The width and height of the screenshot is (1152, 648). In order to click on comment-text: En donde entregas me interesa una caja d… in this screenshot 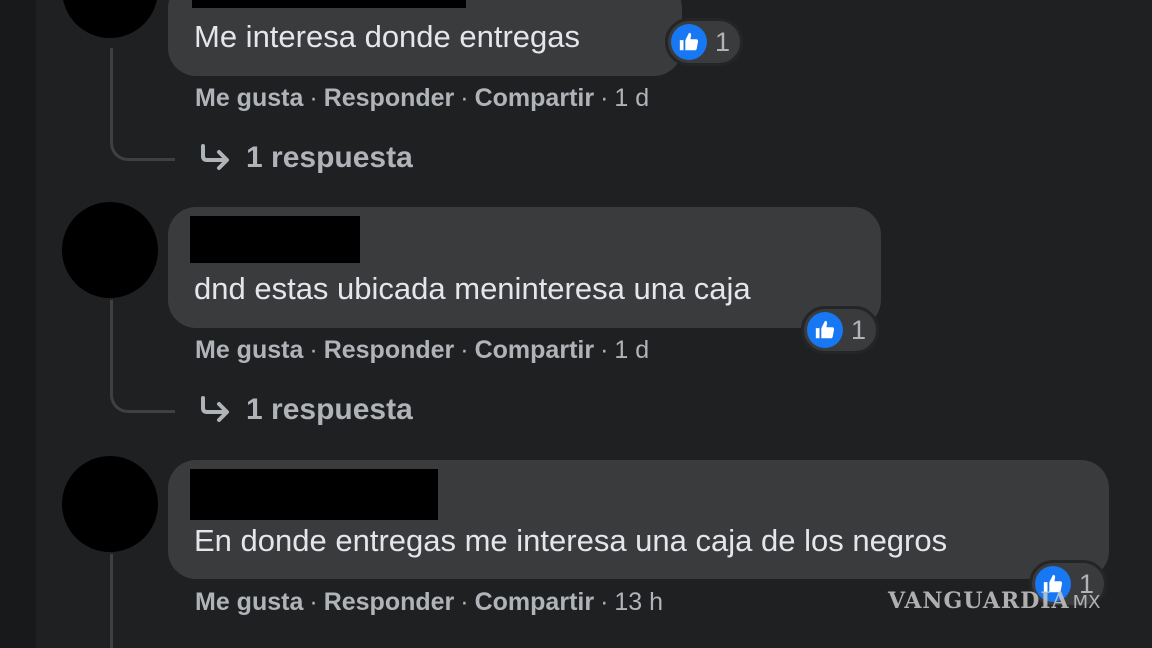, I will do `click(571, 540)`.